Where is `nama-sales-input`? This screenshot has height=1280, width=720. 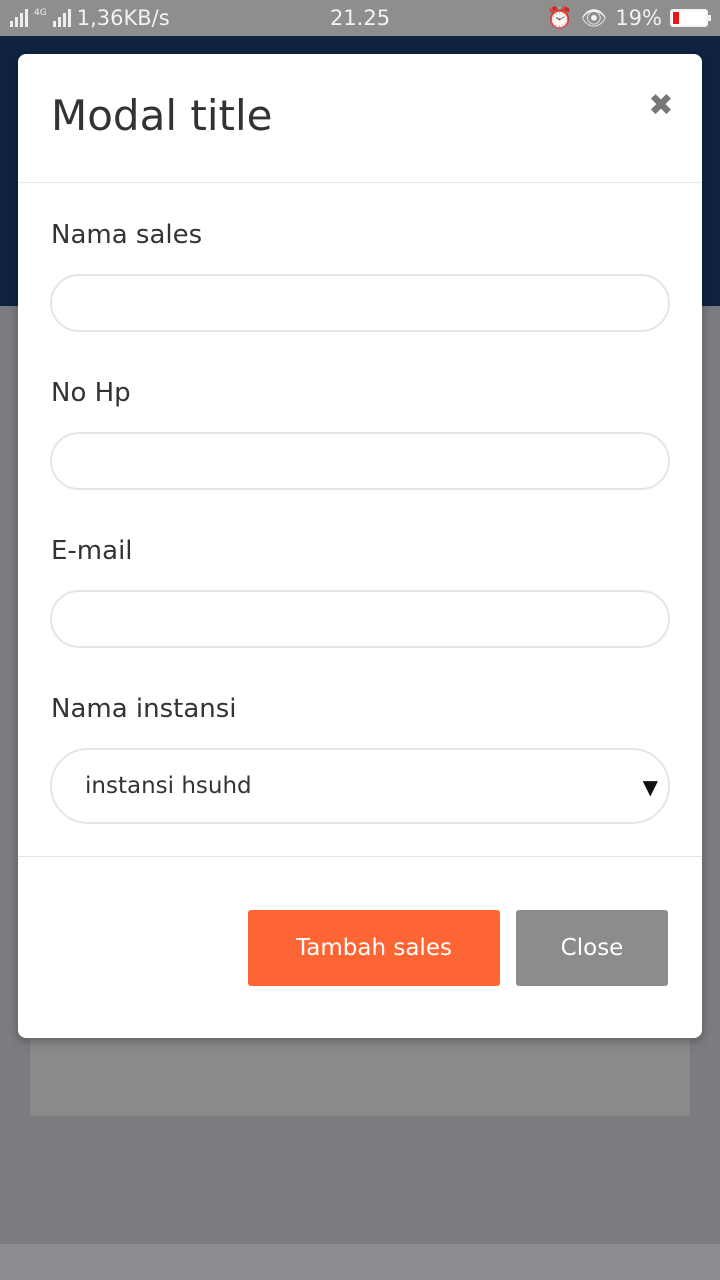 nama-sales-input is located at coordinates (360, 303).